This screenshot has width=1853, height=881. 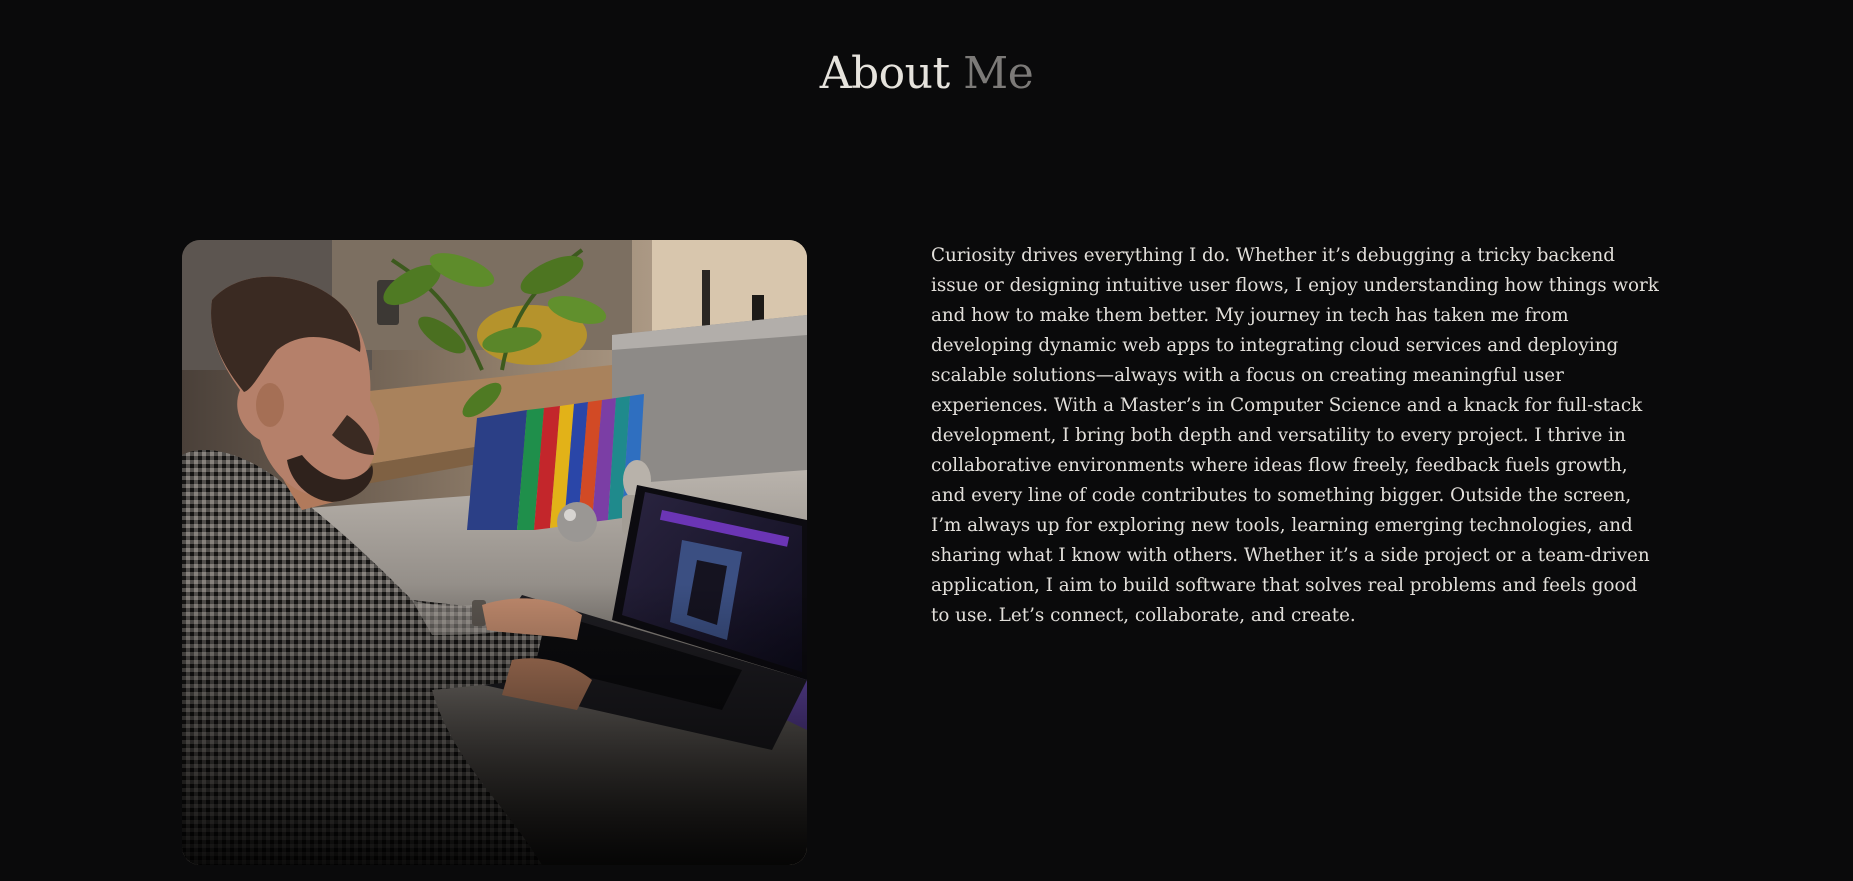 I want to click on section-title-accent: Me, so click(x=998, y=73).